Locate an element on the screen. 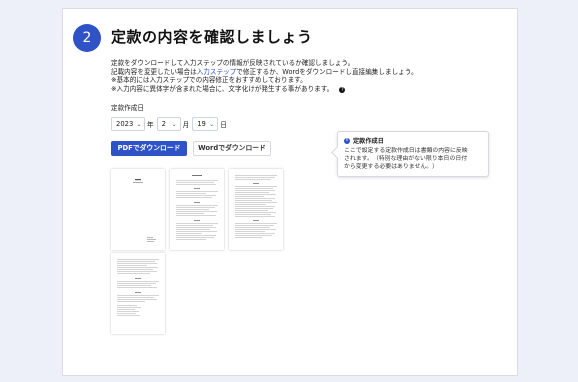  tooltip-title-text: 定款作成日 is located at coordinates (368, 141).